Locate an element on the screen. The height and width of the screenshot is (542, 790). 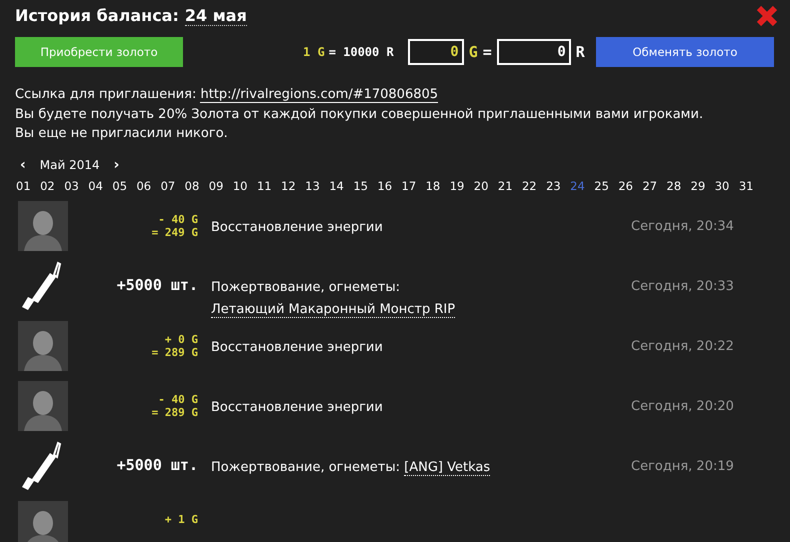
recipient-link: Летающий Макаронный Монстр RIP is located at coordinates (333, 310).